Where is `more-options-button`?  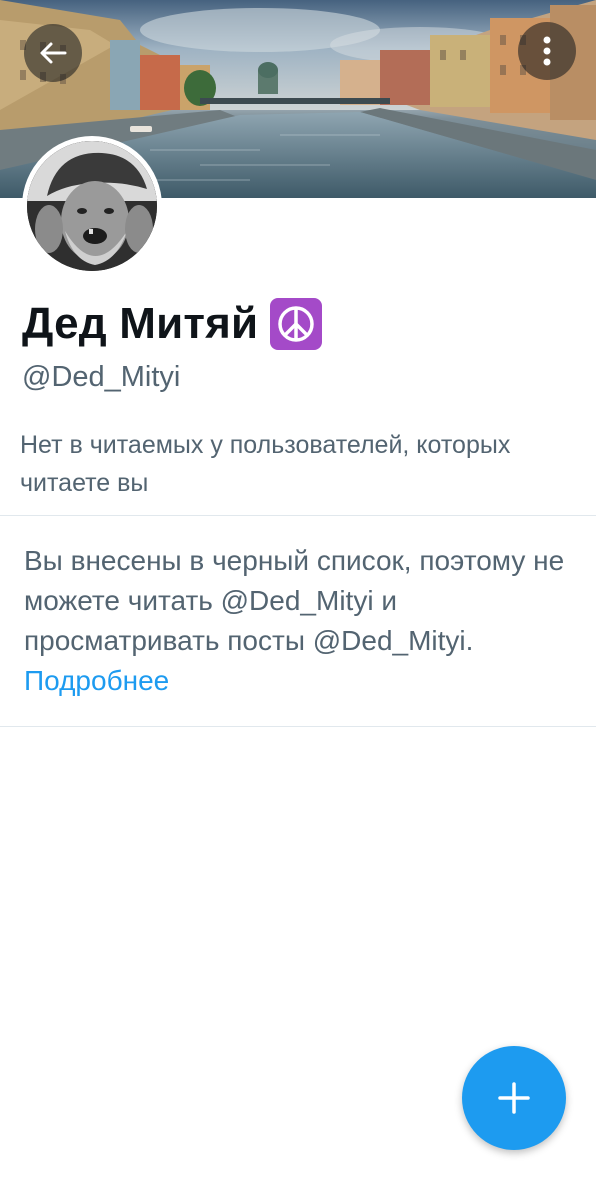
more-options-button is located at coordinates (547, 51).